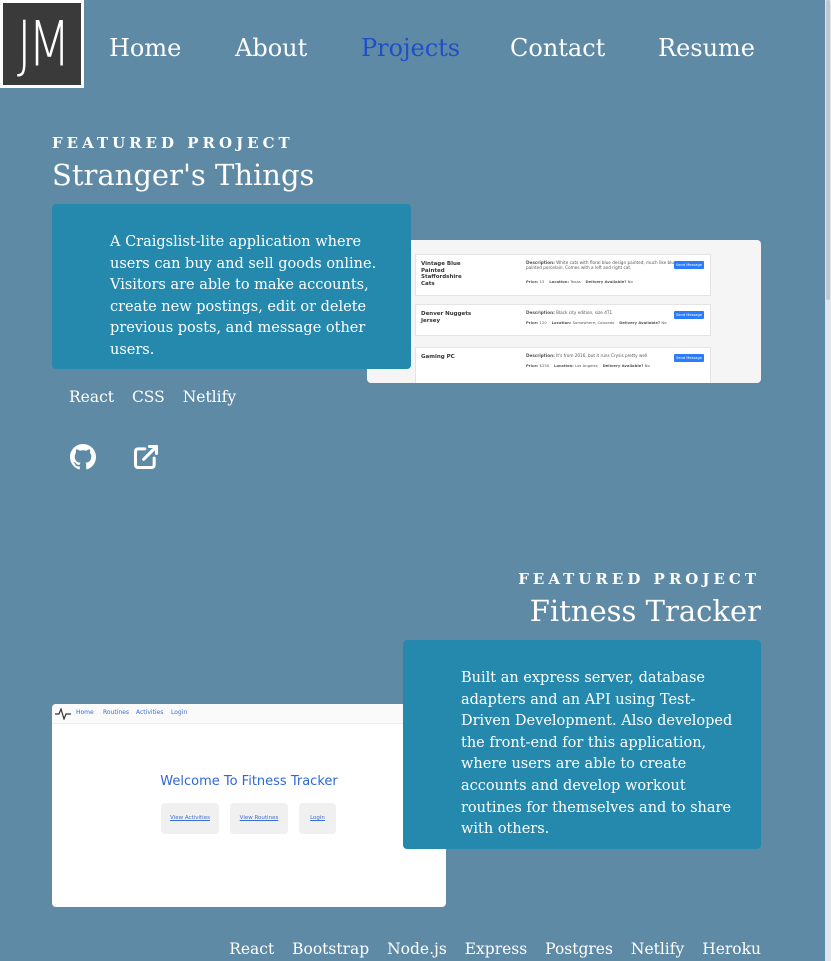 This screenshot has height=961, width=831. Describe the element at coordinates (645, 611) in the screenshot. I see `project-title: Fitness Tracker` at that location.